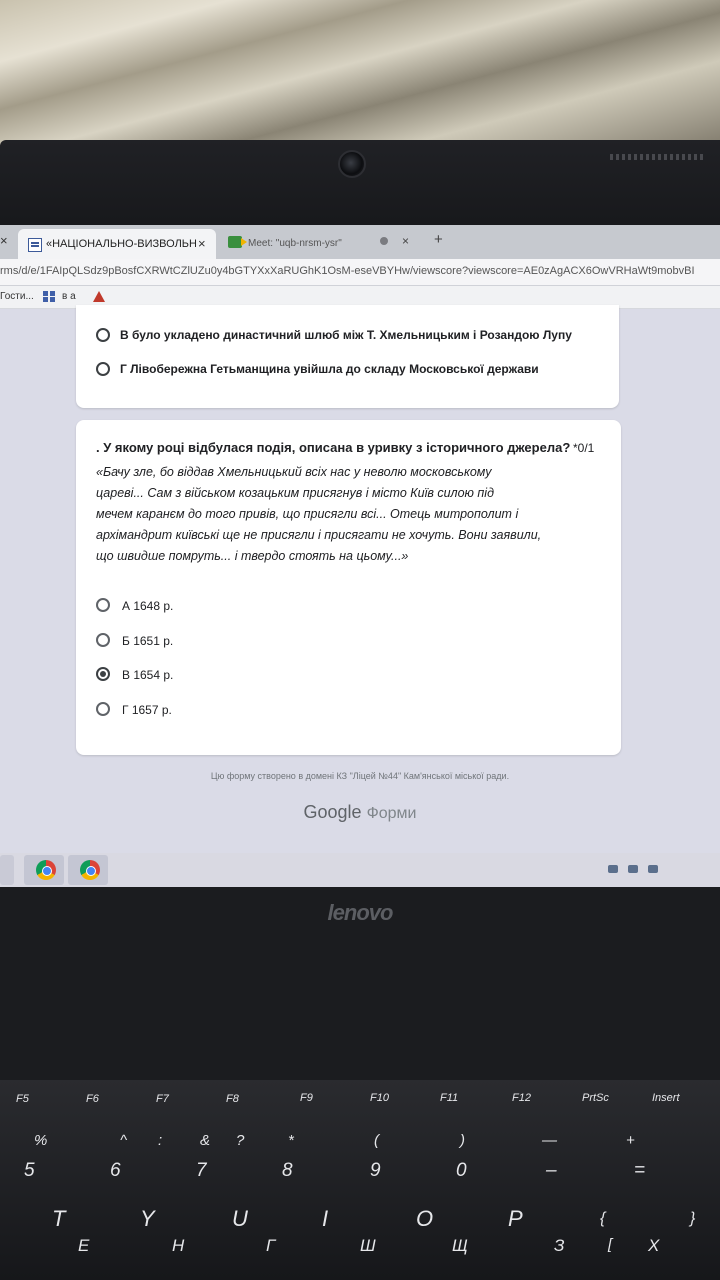  What do you see at coordinates (240, 1140) in the screenshot?
I see `key-symbol: ?` at bounding box center [240, 1140].